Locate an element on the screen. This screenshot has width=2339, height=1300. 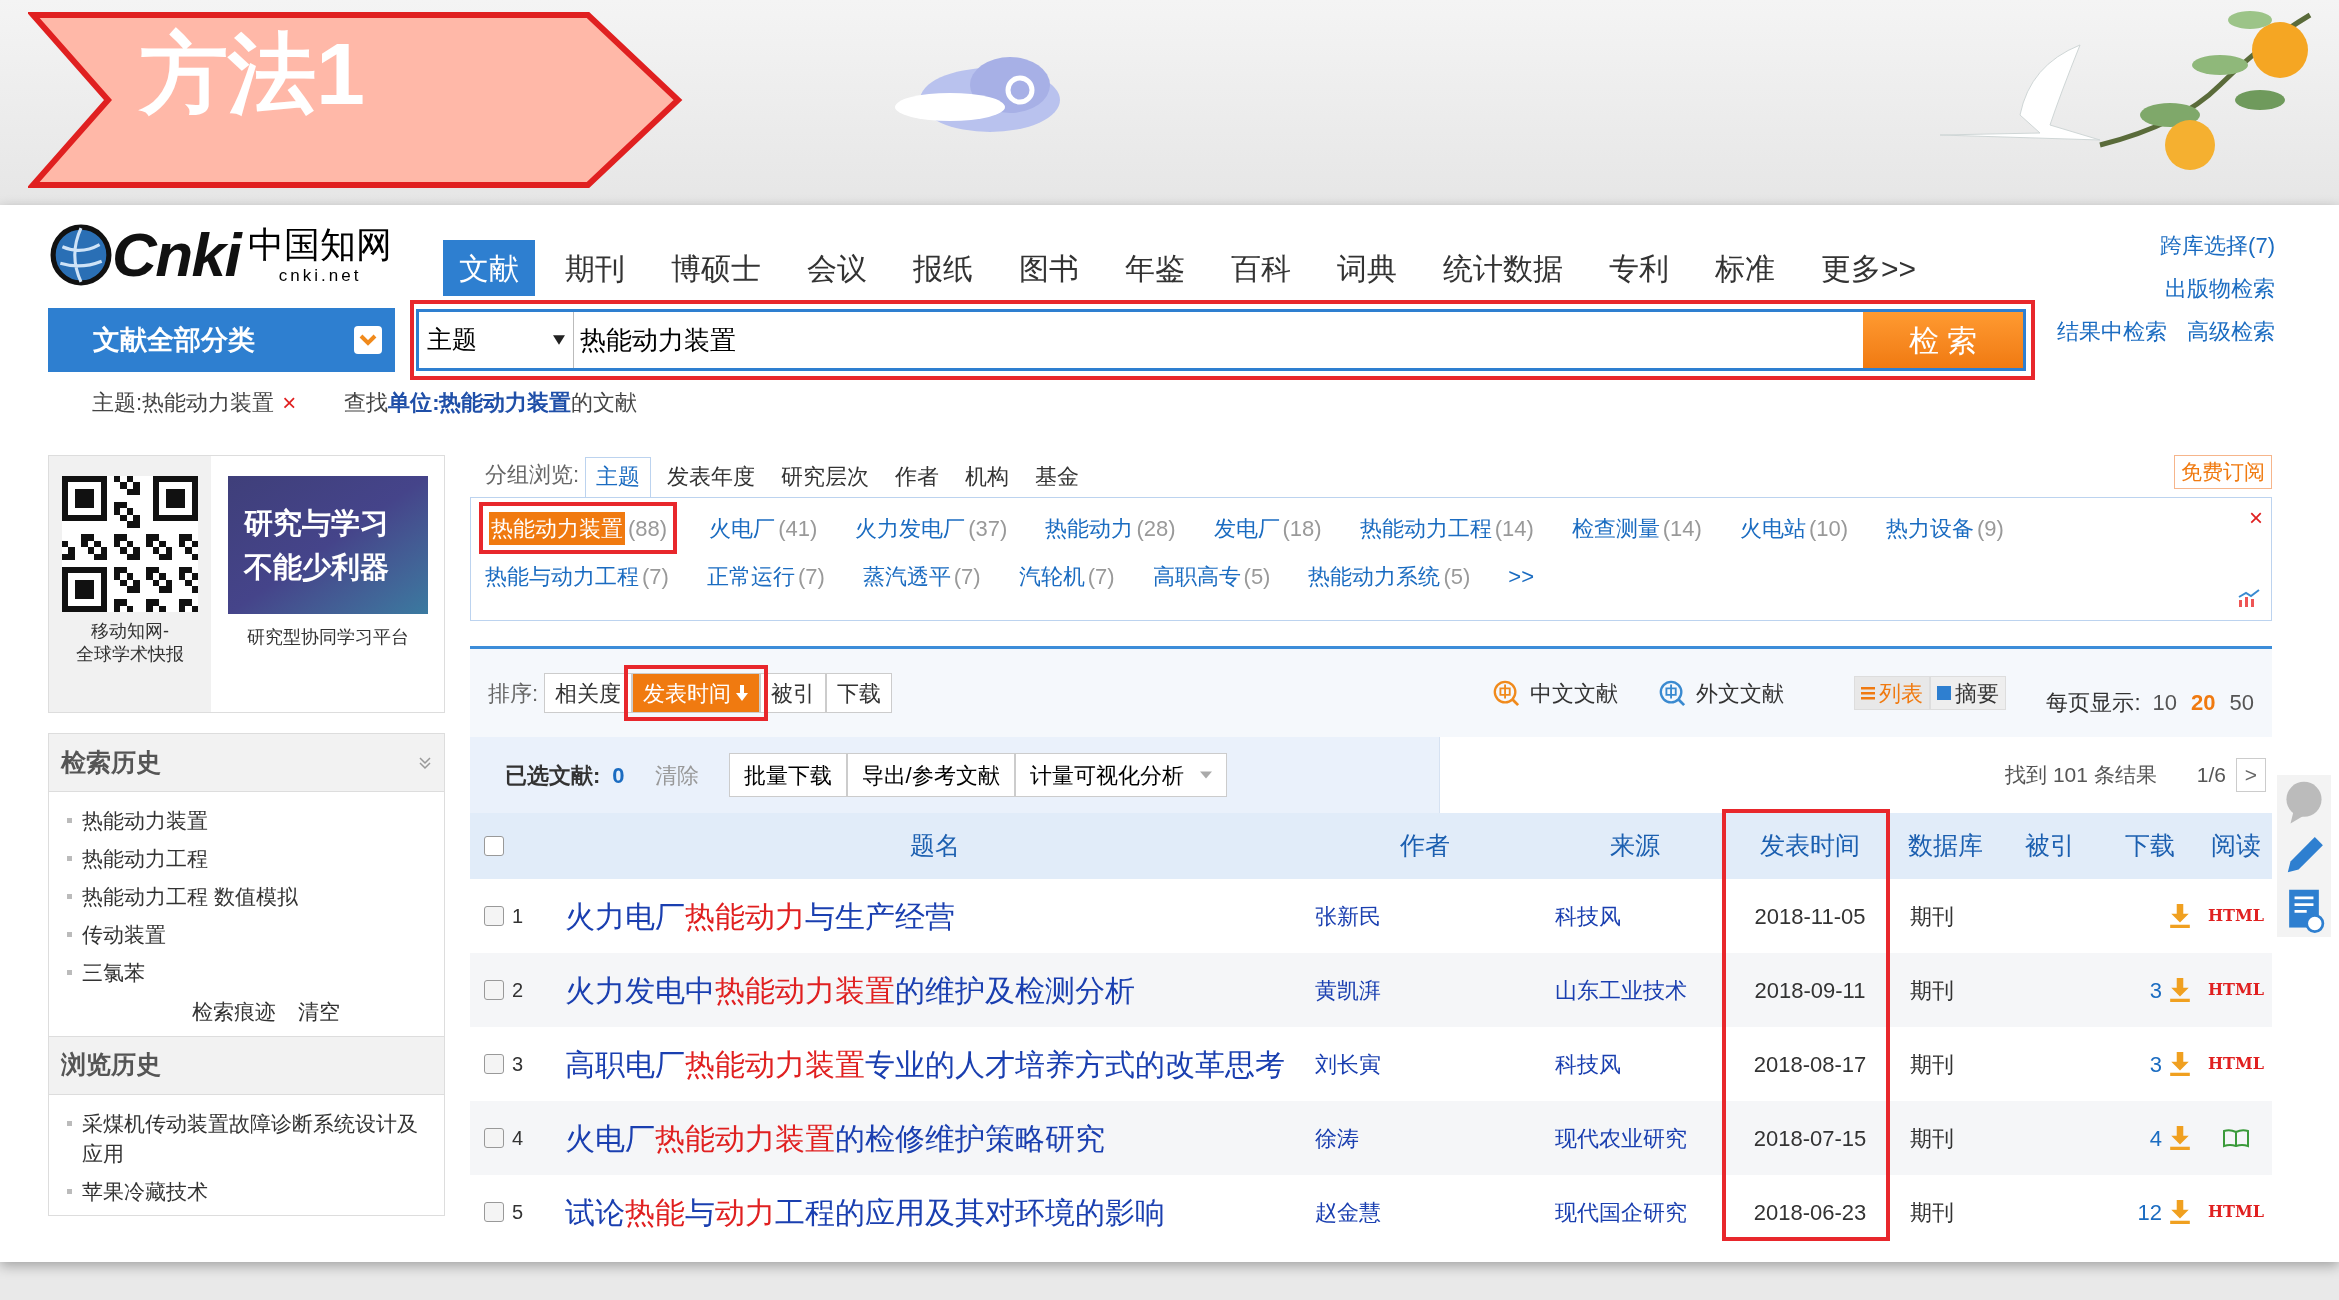
nav-tab: 标准 is located at coordinates (1745, 268).